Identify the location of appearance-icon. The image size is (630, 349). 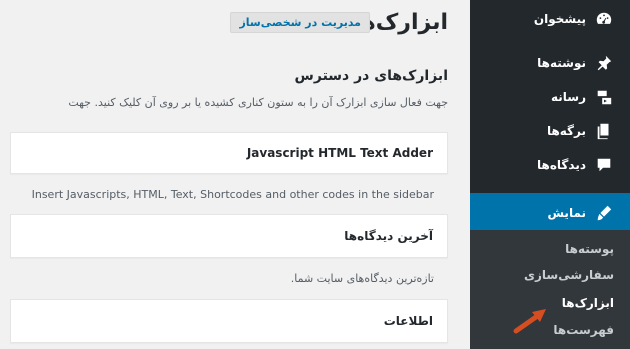
(604, 213).